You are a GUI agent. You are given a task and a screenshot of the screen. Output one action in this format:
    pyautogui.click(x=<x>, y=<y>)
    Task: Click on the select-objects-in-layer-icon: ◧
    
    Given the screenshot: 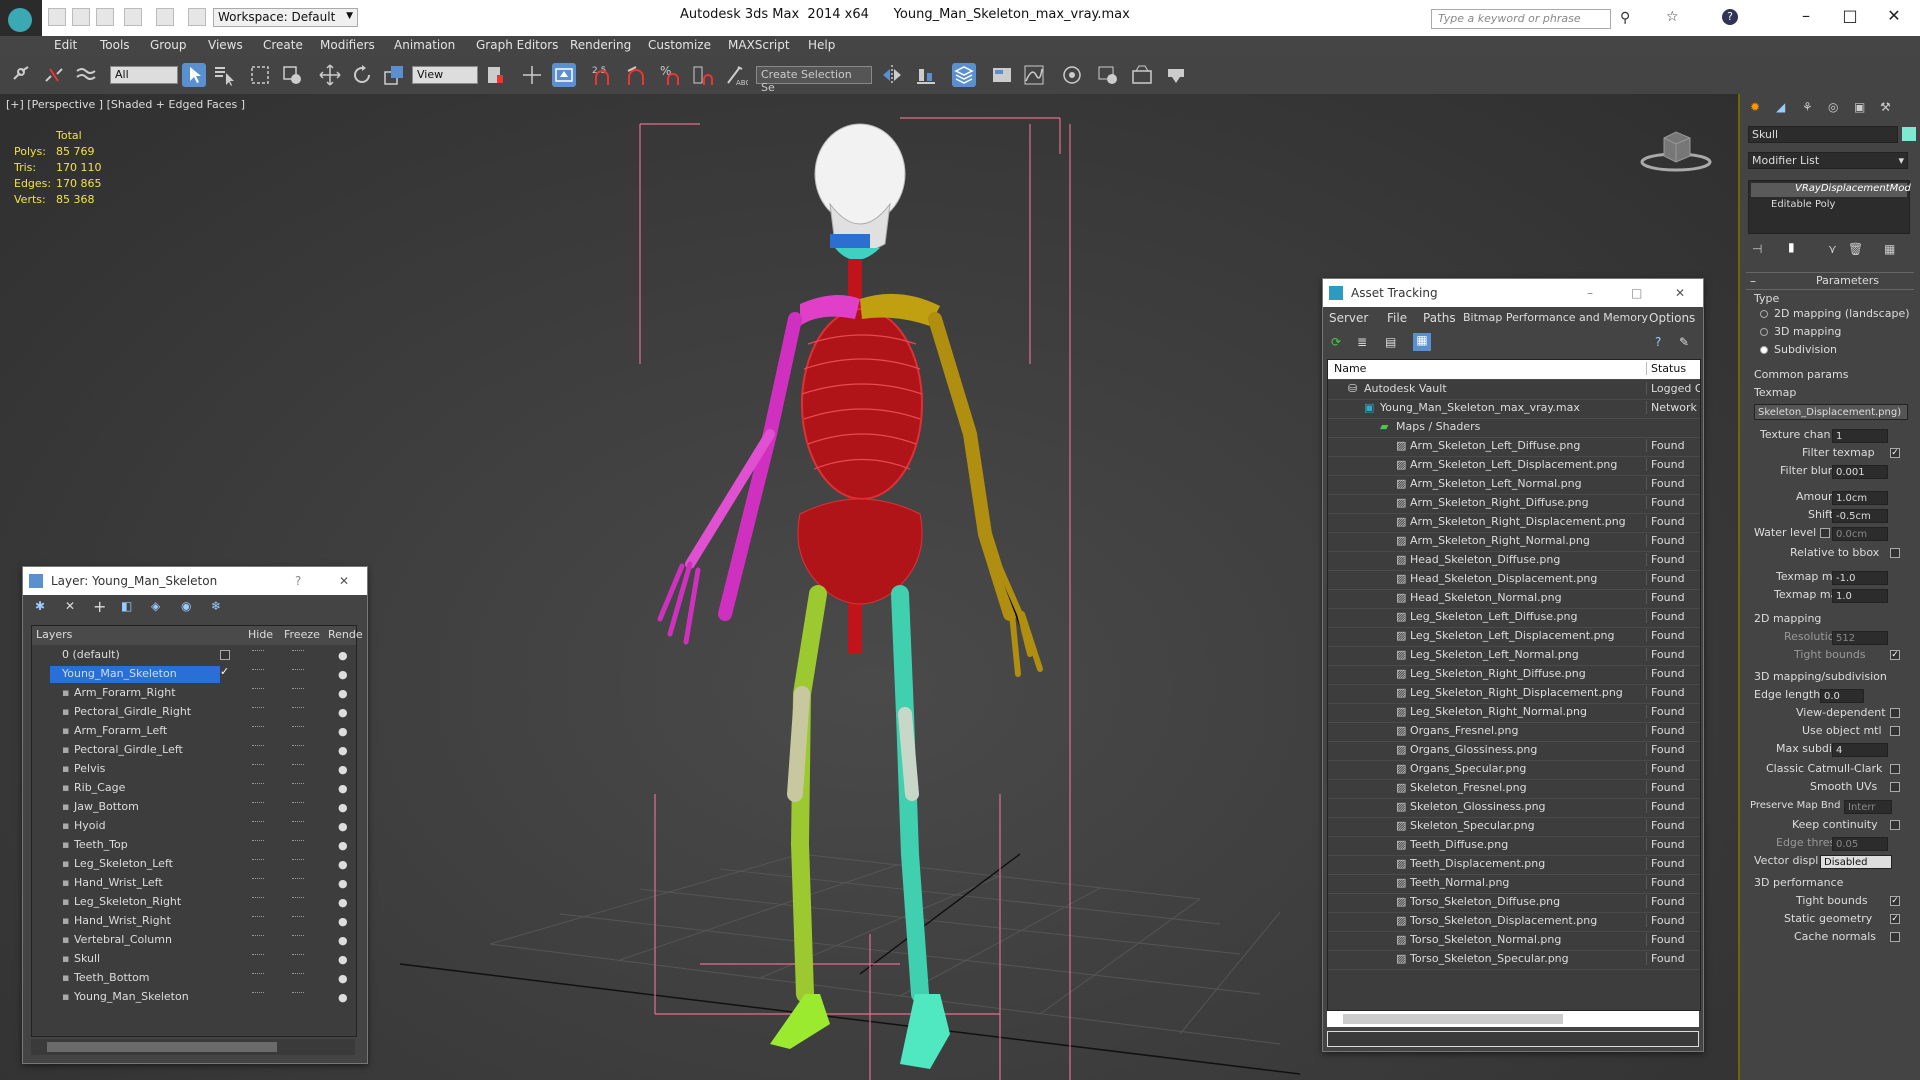 What is the action you would take?
    pyautogui.click(x=126, y=606)
    